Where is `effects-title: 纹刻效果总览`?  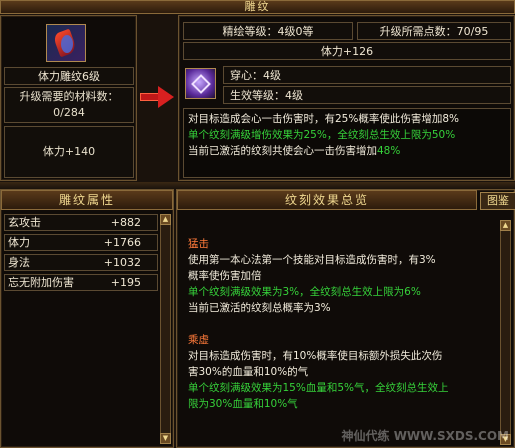
effects-title: 纹刻效果总览 is located at coordinates (326, 200).